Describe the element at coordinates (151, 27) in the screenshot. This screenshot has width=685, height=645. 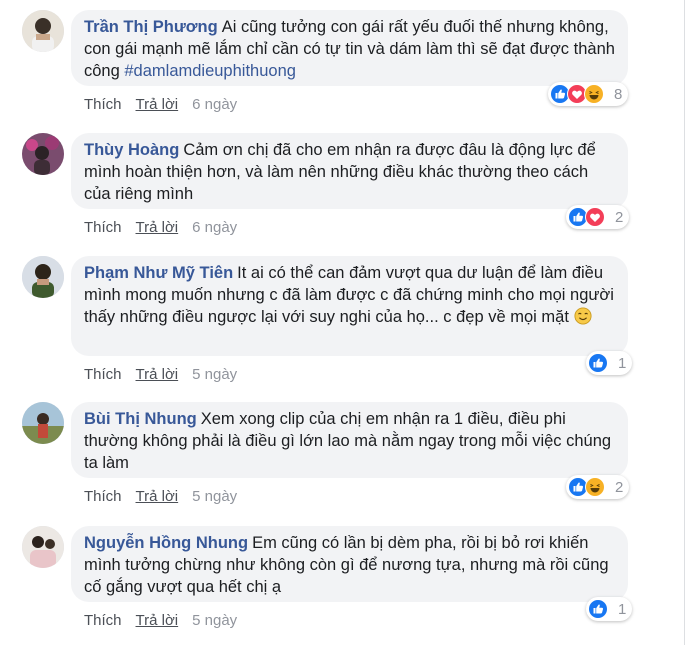
I see `comment-author: Trần Thị Phương` at that location.